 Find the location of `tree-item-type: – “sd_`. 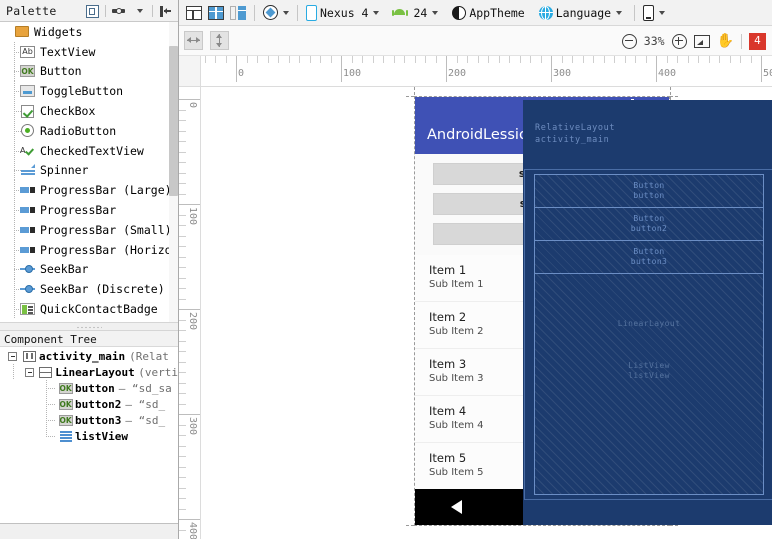

tree-item-type: – “sd_ is located at coordinates (145, 404).